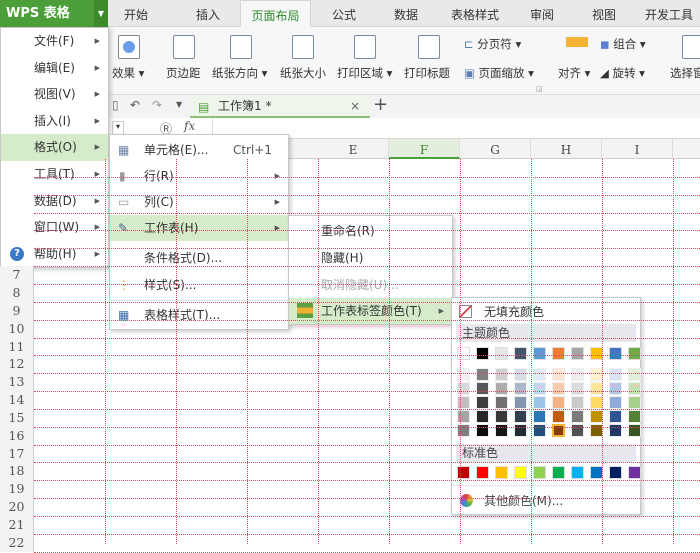  Describe the element at coordinates (499, 73) in the screenshot. I see `page-zoom-button: ▣ 页面缩放 ▾` at that location.